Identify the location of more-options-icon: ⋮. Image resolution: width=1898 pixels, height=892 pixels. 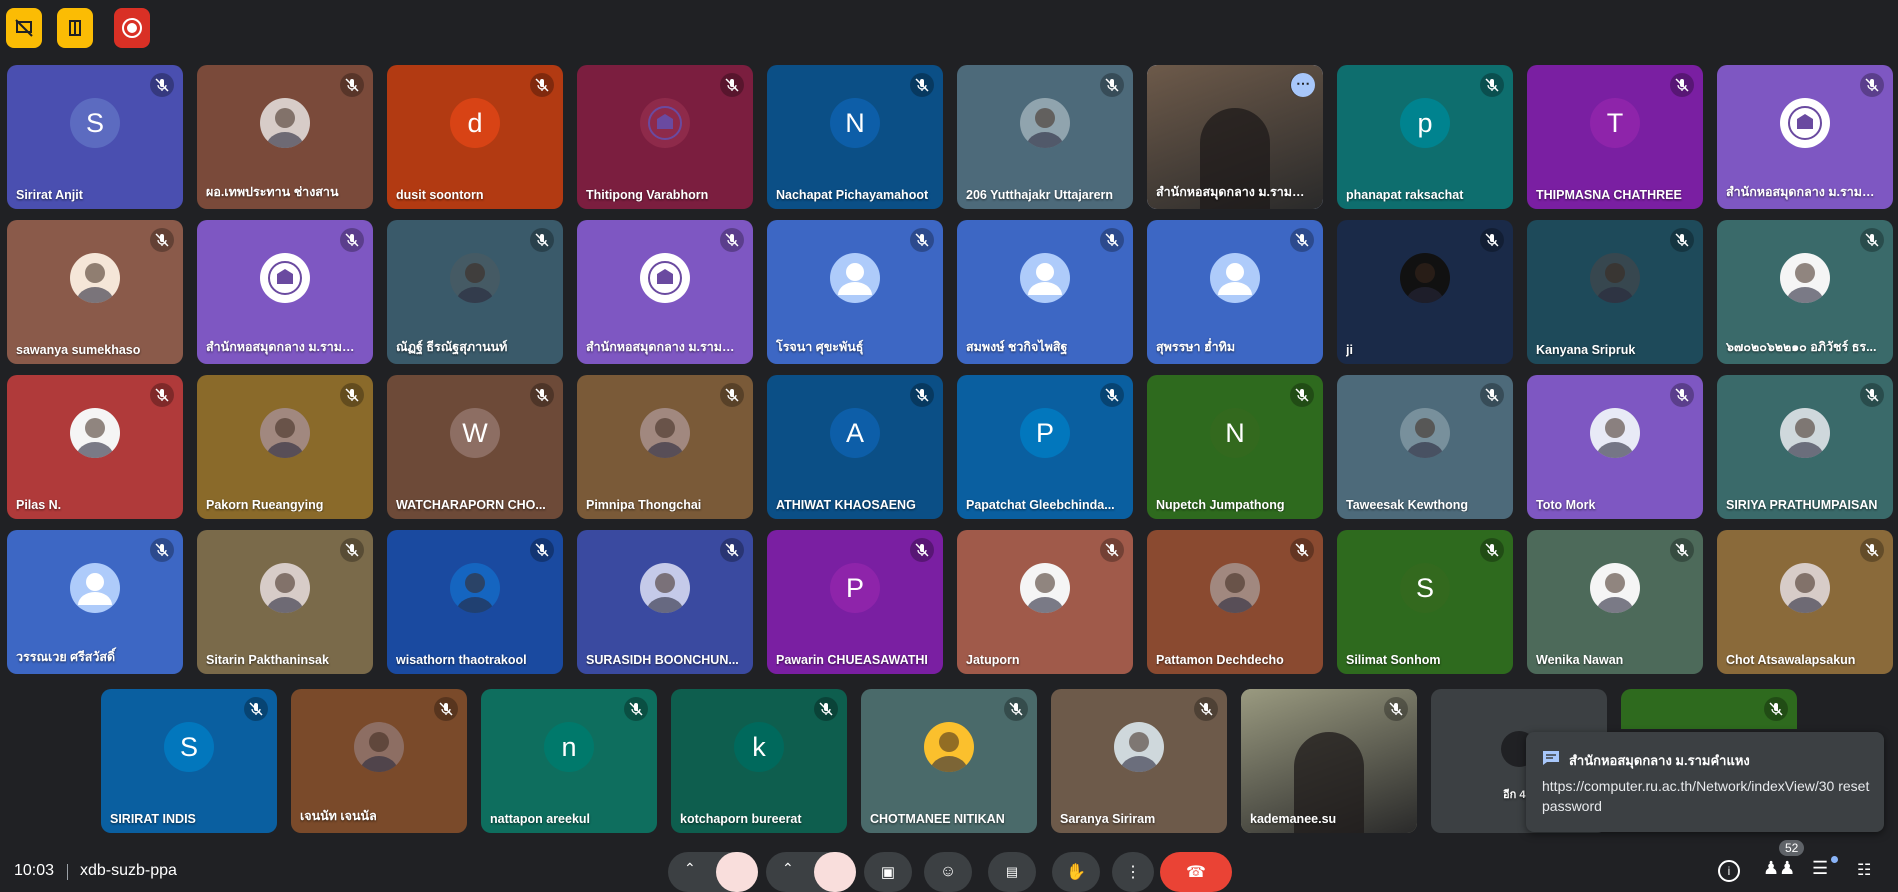
(1133, 872).